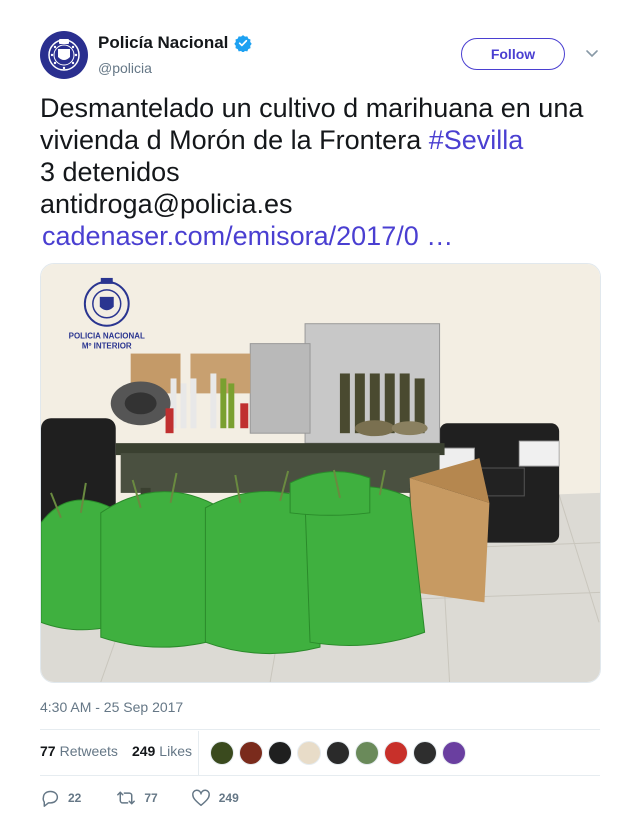 The image size is (640, 838). I want to click on verified-badge-icon, so click(243, 43).